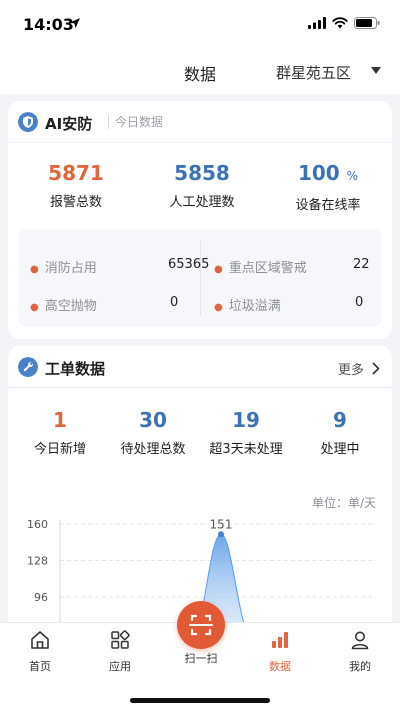 Image resolution: width=400 pixels, height=711 pixels. What do you see at coordinates (254, 306) in the screenshot?
I see `alarm-name: 垃圾溢满` at bounding box center [254, 306].